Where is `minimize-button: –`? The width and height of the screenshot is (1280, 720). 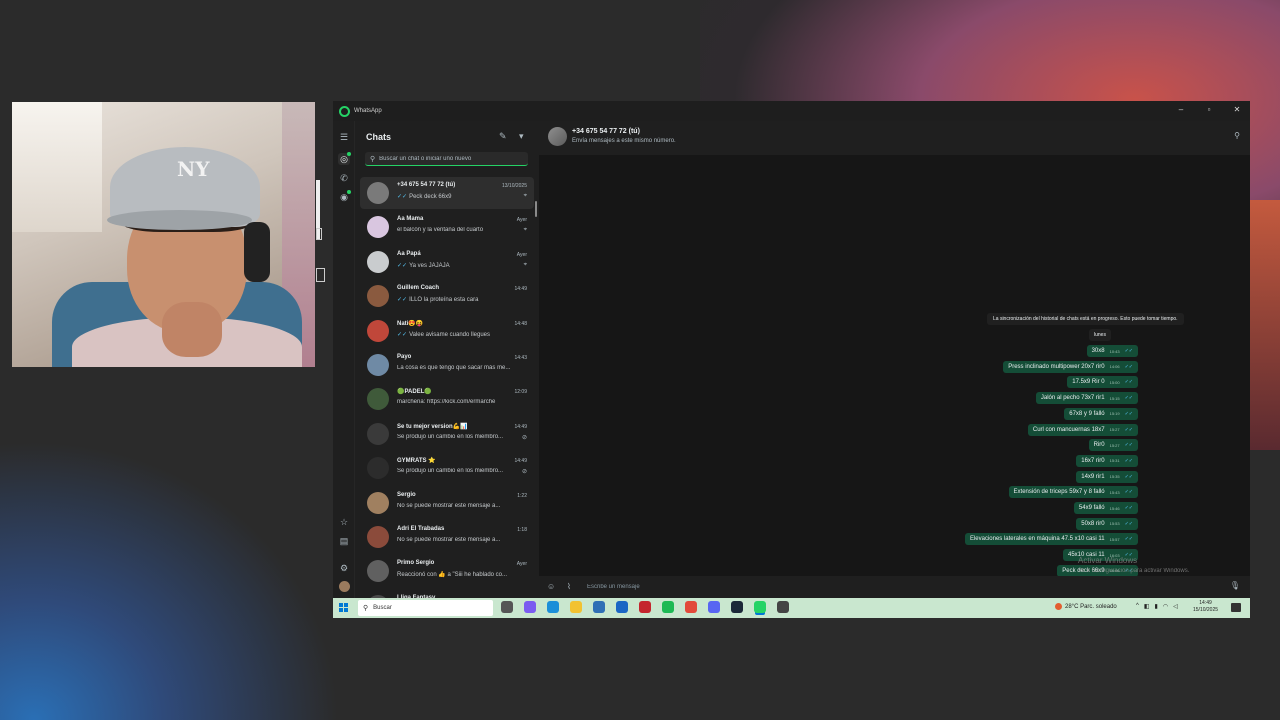 minimize-button: – is located at coordinates (1181, 109).